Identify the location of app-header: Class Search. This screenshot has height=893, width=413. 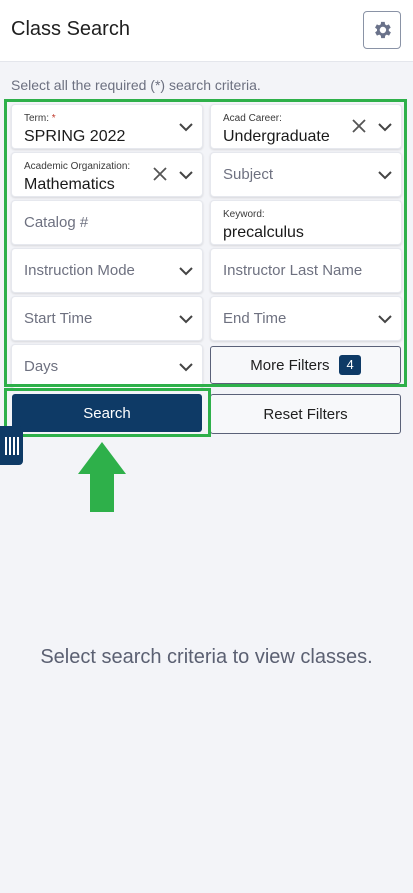
(206, 31).